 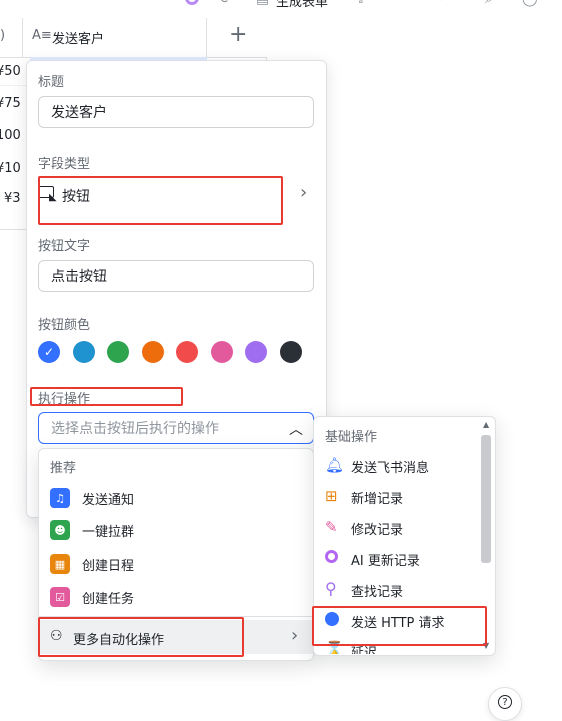 I want to click on text-field-type-icon: A≡, so click(x=42, y=35).